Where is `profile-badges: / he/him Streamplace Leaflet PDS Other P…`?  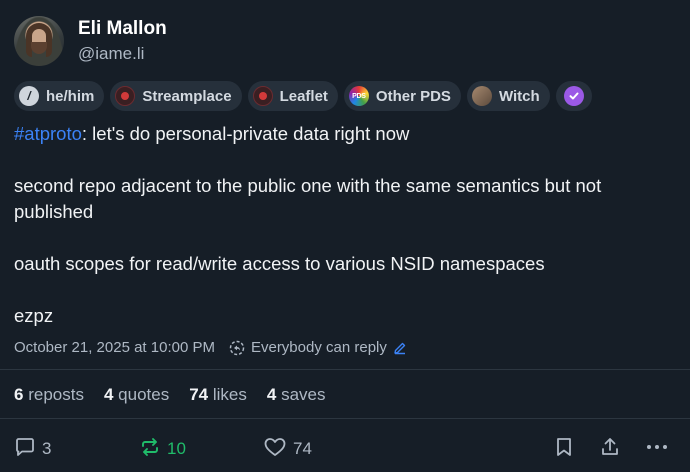
profile-badges: / he/him Streamplace Leaflet PDS Other P… is located at coordinates (303, 96).